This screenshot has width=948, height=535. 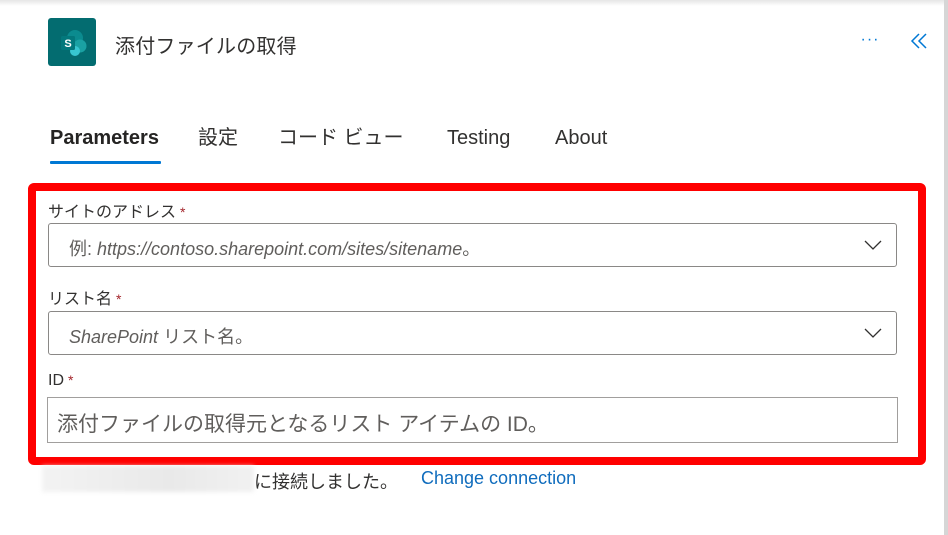 I want to click on list-name-dropdown: SharePoint リスト名。, so click(x=472, y=333).